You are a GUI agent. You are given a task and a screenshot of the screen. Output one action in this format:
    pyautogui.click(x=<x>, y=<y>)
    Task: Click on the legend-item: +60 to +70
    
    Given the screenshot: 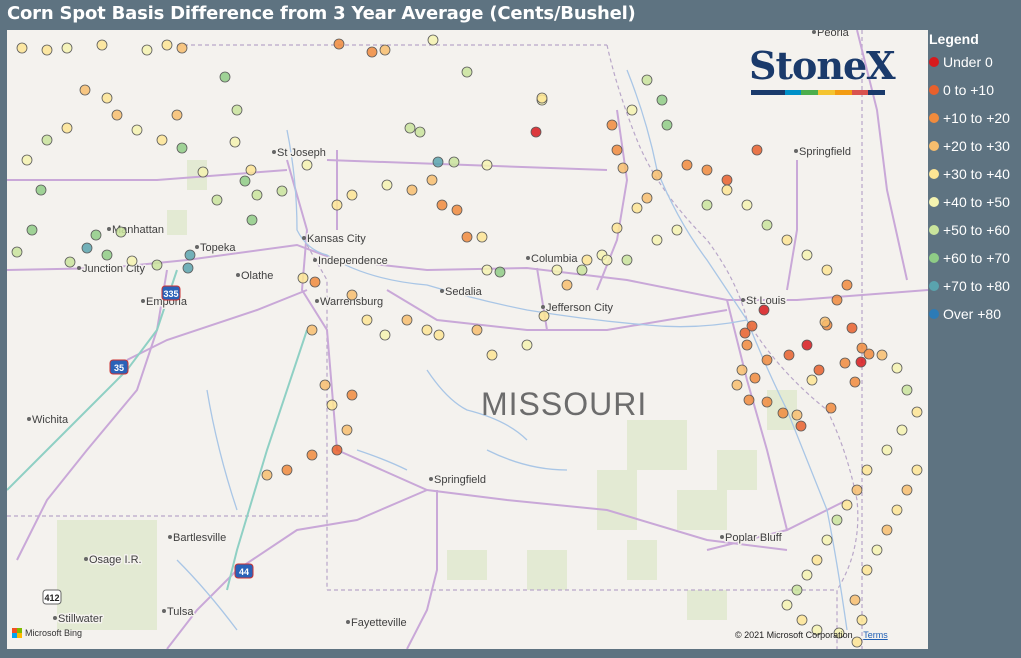 What is the action you would take?
    pyautogui.click(x=969, y=258)
    